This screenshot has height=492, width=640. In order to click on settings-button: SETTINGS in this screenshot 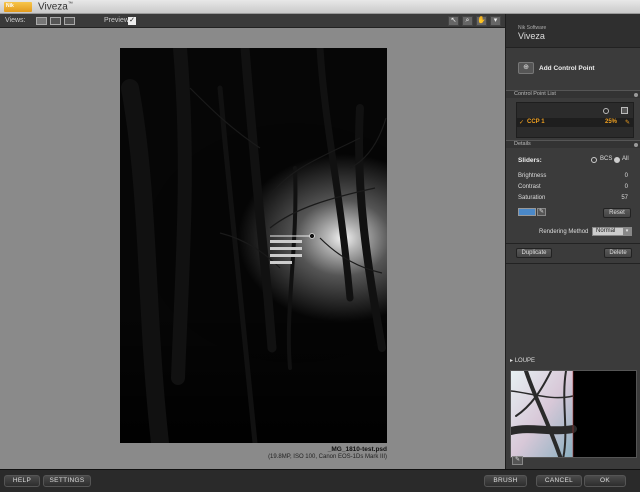, I will do `click(67, 481)`.